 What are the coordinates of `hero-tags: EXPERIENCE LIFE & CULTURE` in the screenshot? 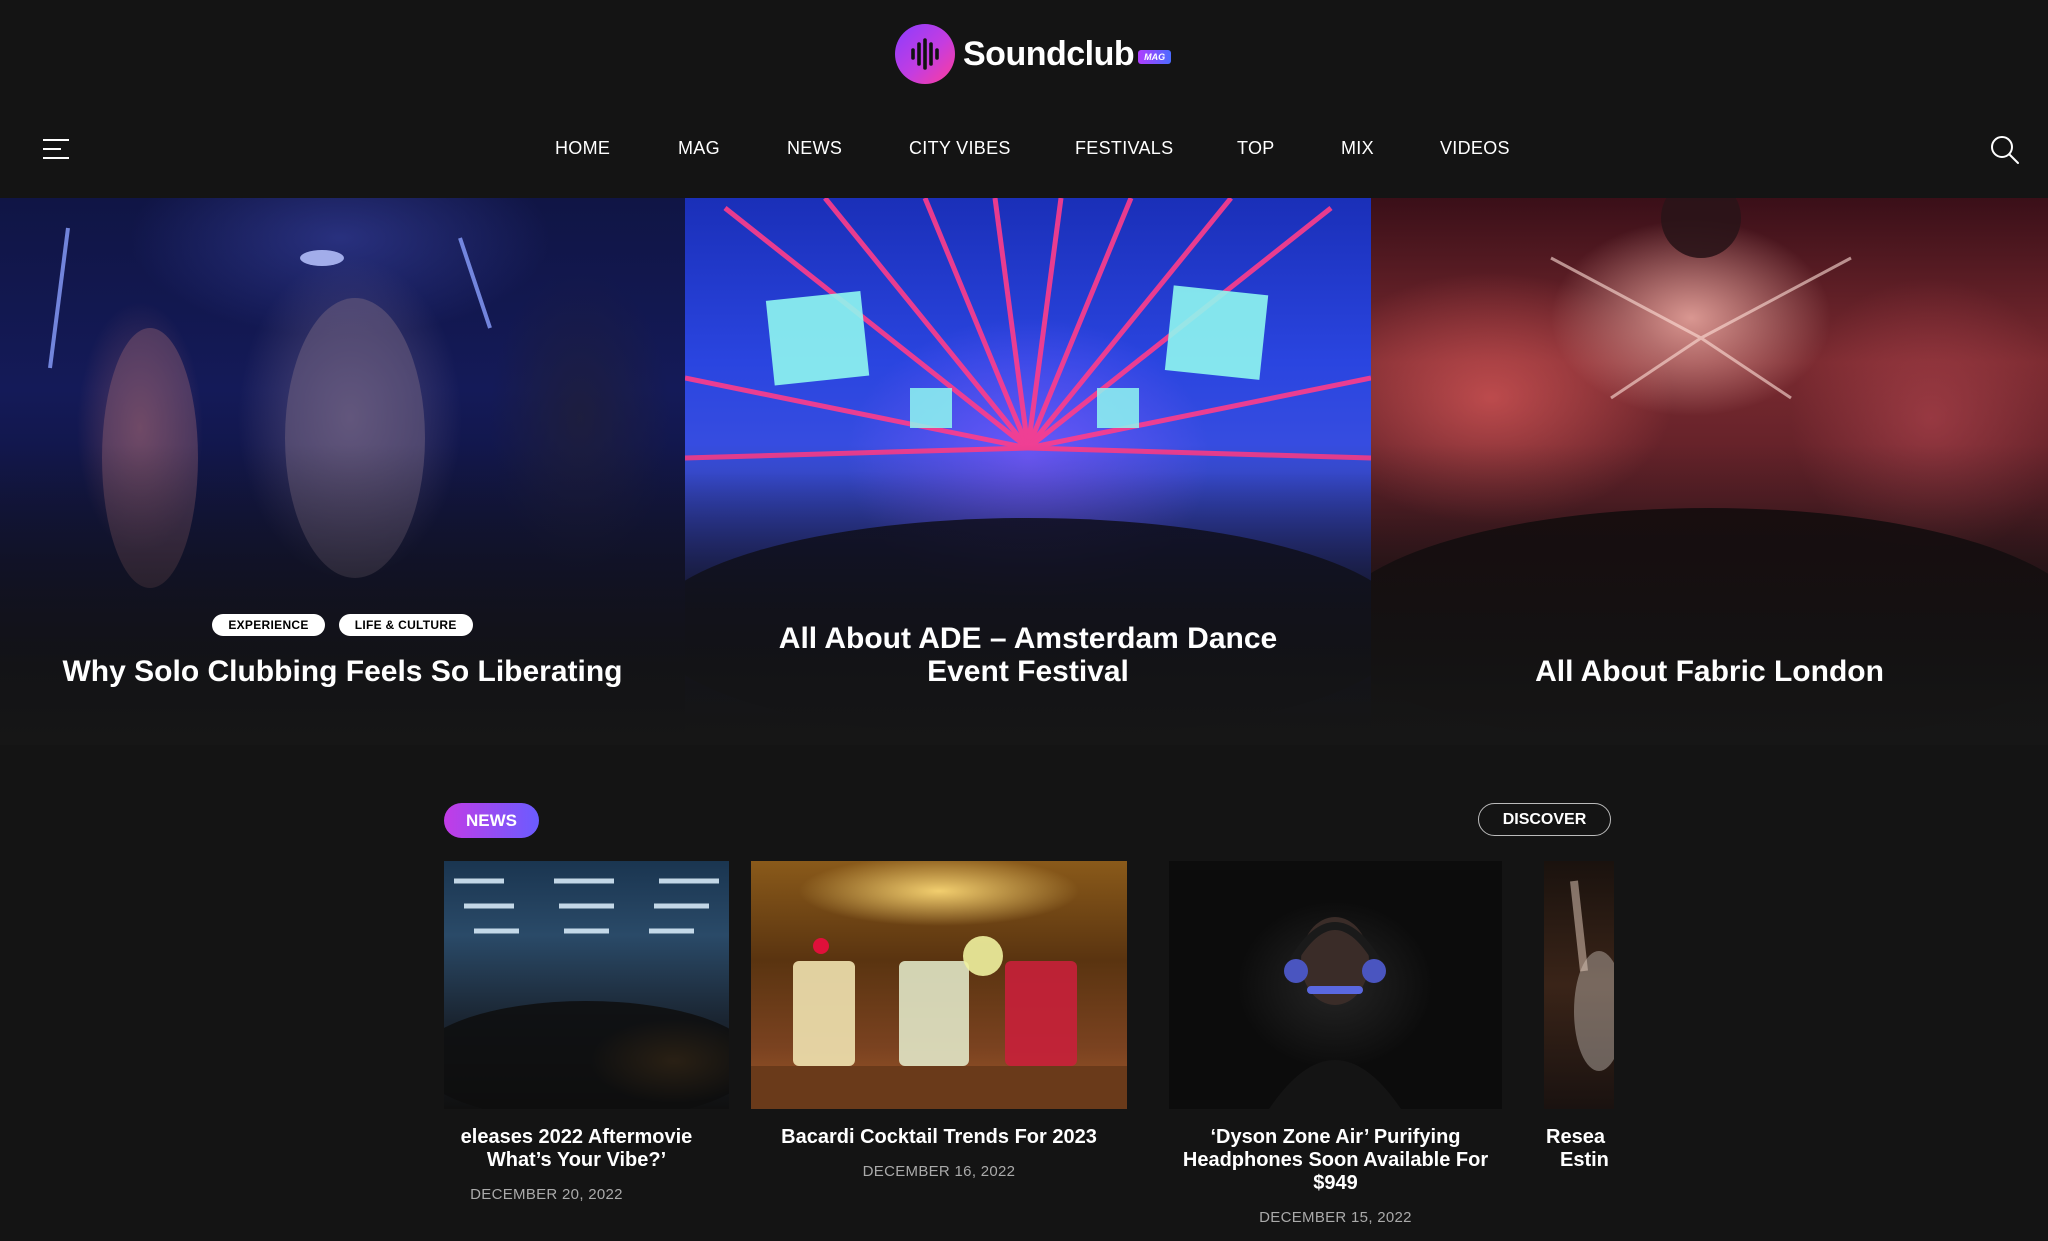 It's located at (342, 625).